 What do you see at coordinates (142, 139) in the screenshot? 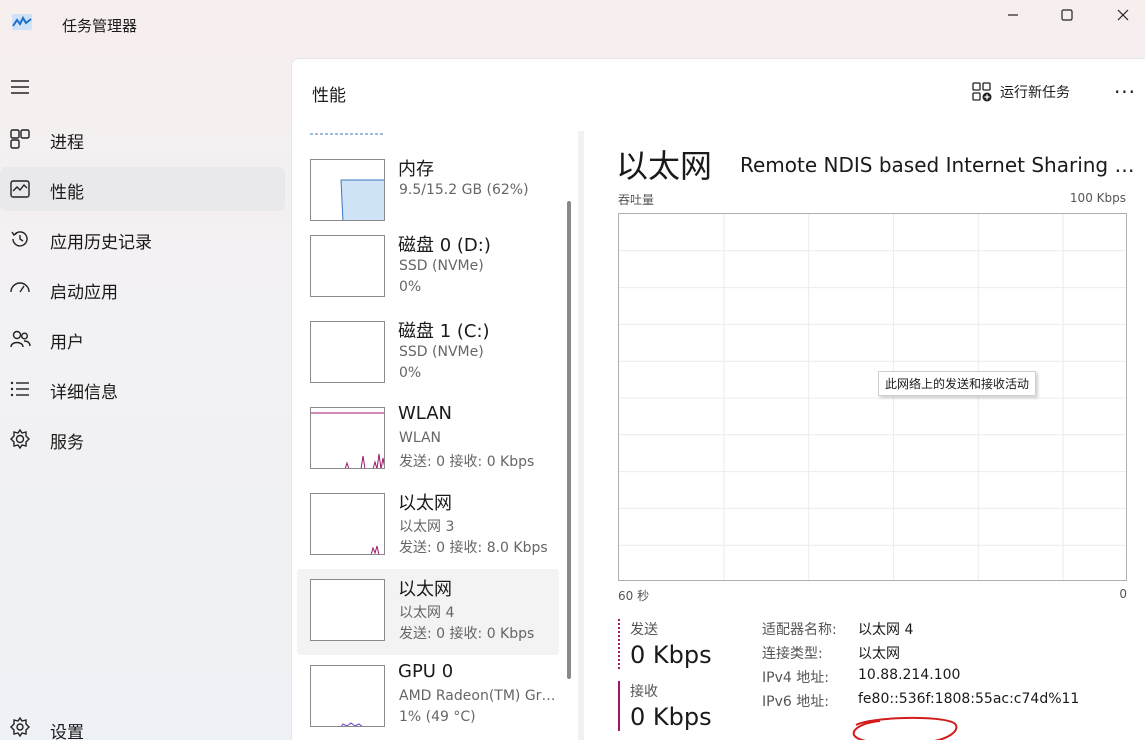
I see `sidebar-item-processes: 进程` at bounding box center [142, 139].